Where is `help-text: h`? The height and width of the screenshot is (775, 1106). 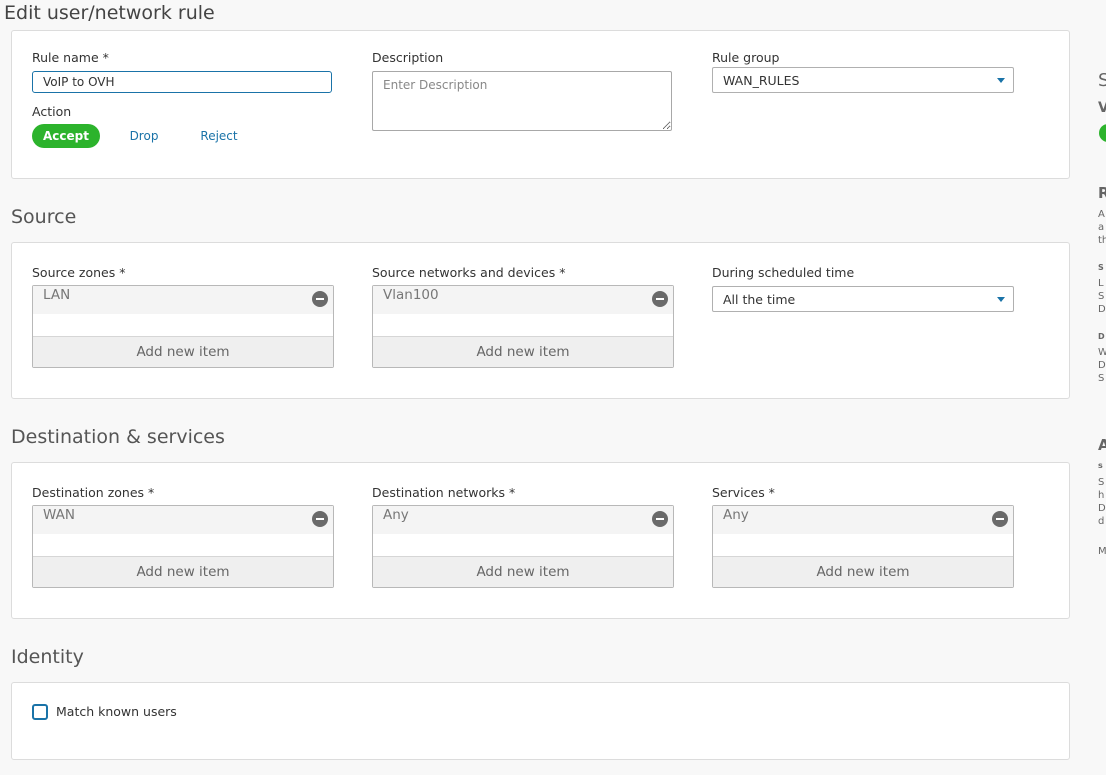 help-text: h is located at coordinates (1101, 495).